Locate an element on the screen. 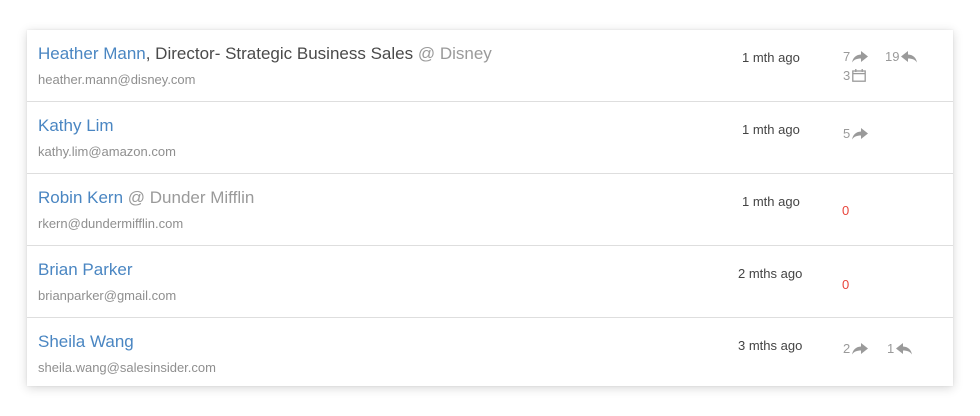 The height and width of the screenshot is (416, 980). contact-title: , Director- Strategic Business Sales is located at coordinates (279, 53).